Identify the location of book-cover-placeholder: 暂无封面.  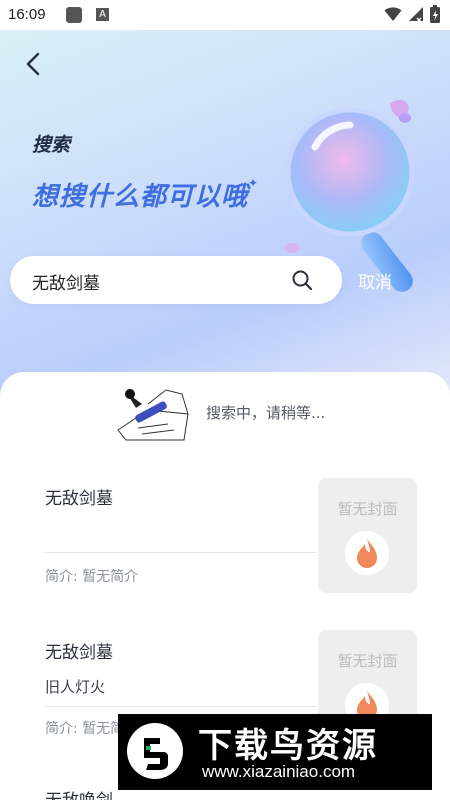
(367, 535).